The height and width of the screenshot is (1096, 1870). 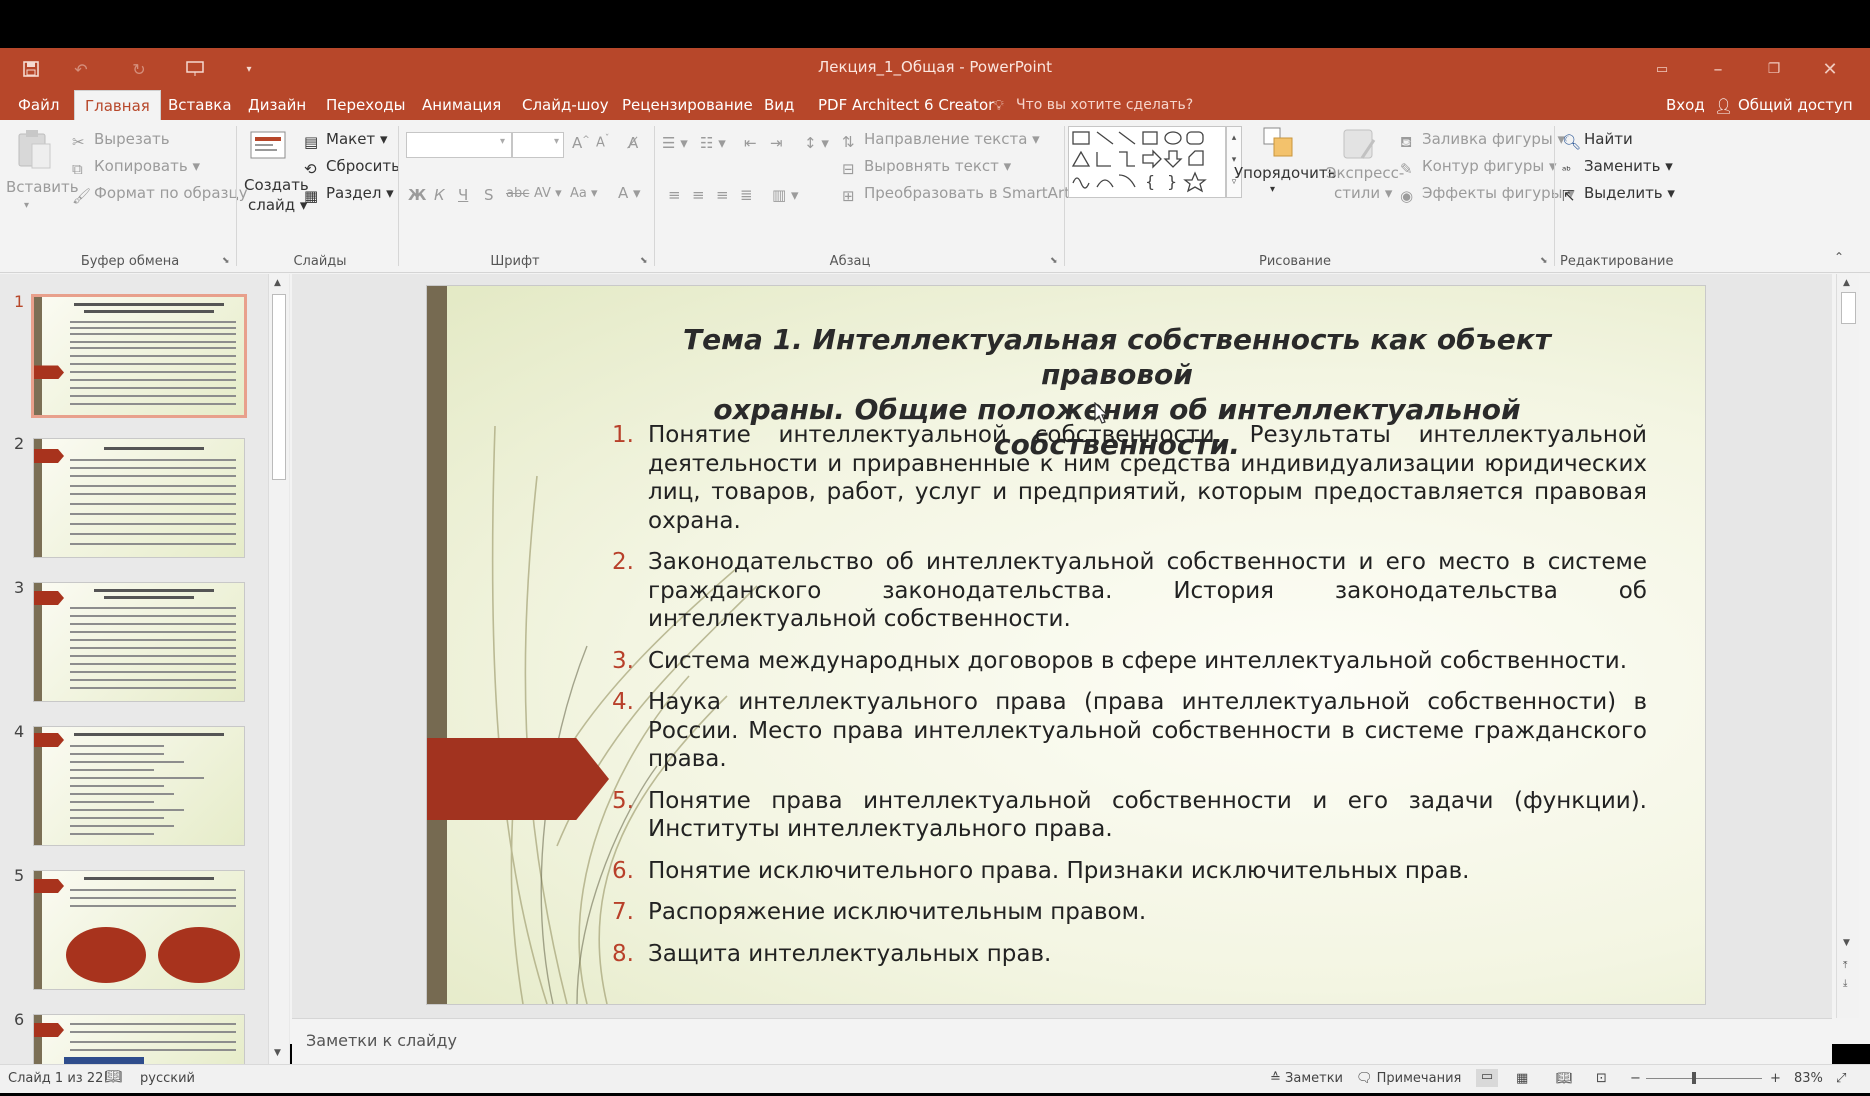 What do you see at coordinates (502, 141) in the screenshot?
I see `font-name-dropdown-icon: ▾` at bounding box center [502, 141].